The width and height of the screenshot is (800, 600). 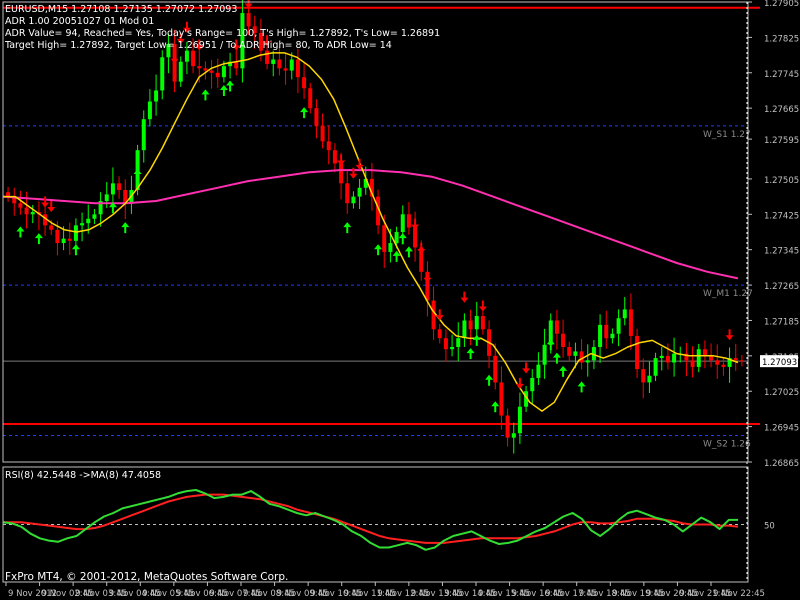 I want to click on pivot-label: W_S1 1.27, so click(x=727, y=135).